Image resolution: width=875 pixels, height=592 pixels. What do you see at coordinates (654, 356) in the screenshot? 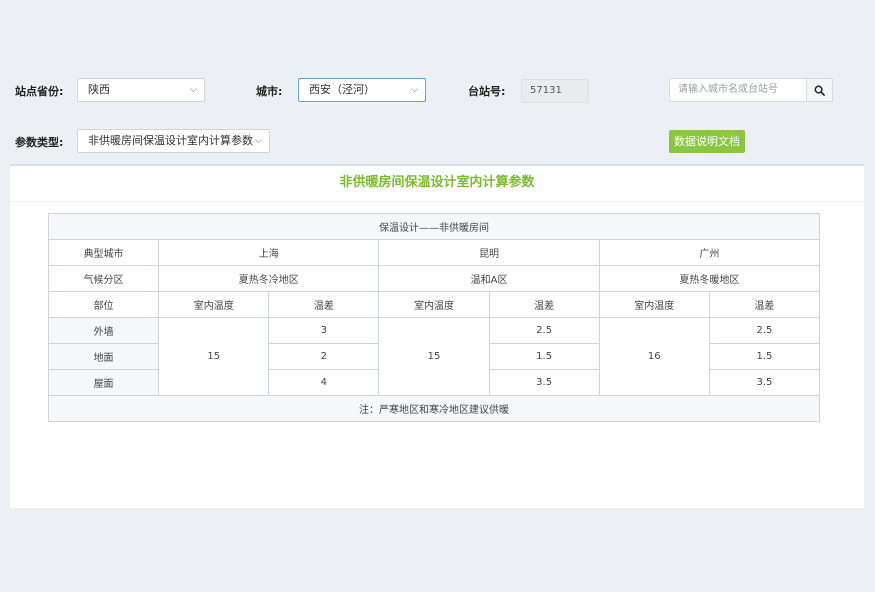
I see `indoor-temp-cell: 16` at bounding box center [654, 356].